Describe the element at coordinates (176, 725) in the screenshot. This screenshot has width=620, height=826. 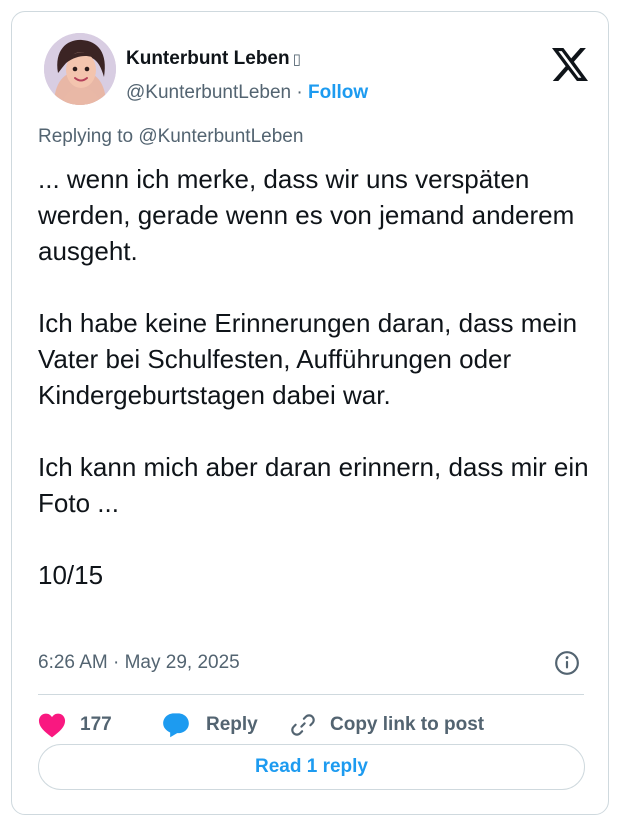
I see `speech-bubble-icon` at that location.